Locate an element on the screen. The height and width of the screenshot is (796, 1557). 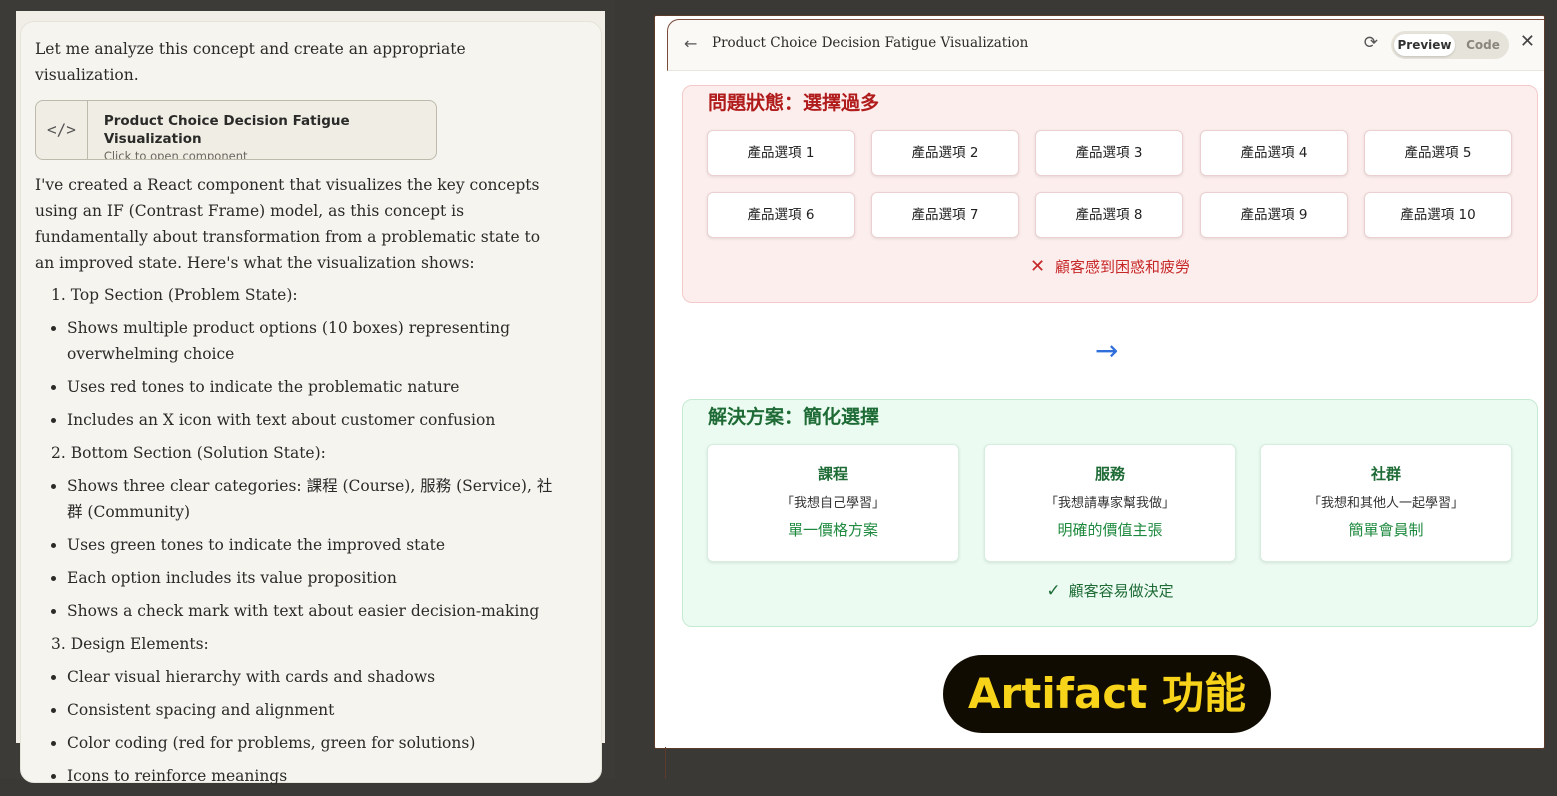
solution-message: ✓ 顧客容易做決定 is located at coordinates (1110, 590).